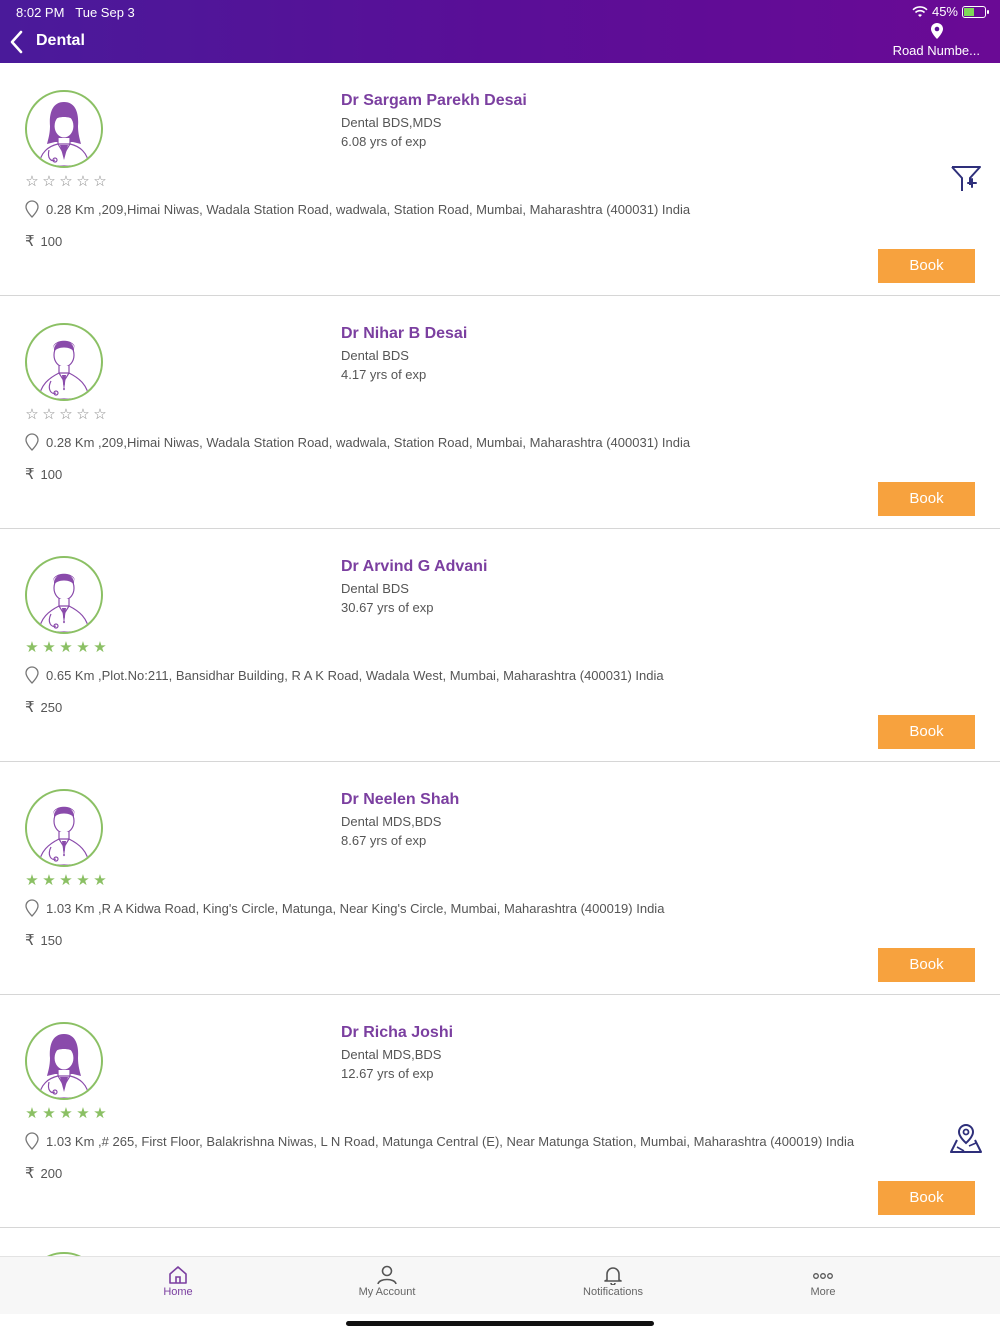 The image size is (1000, 1334). What do you see at coordinates (966, 1139) in the screenshot?
I see `map-view-icon` at bounding box center [966, 1139].